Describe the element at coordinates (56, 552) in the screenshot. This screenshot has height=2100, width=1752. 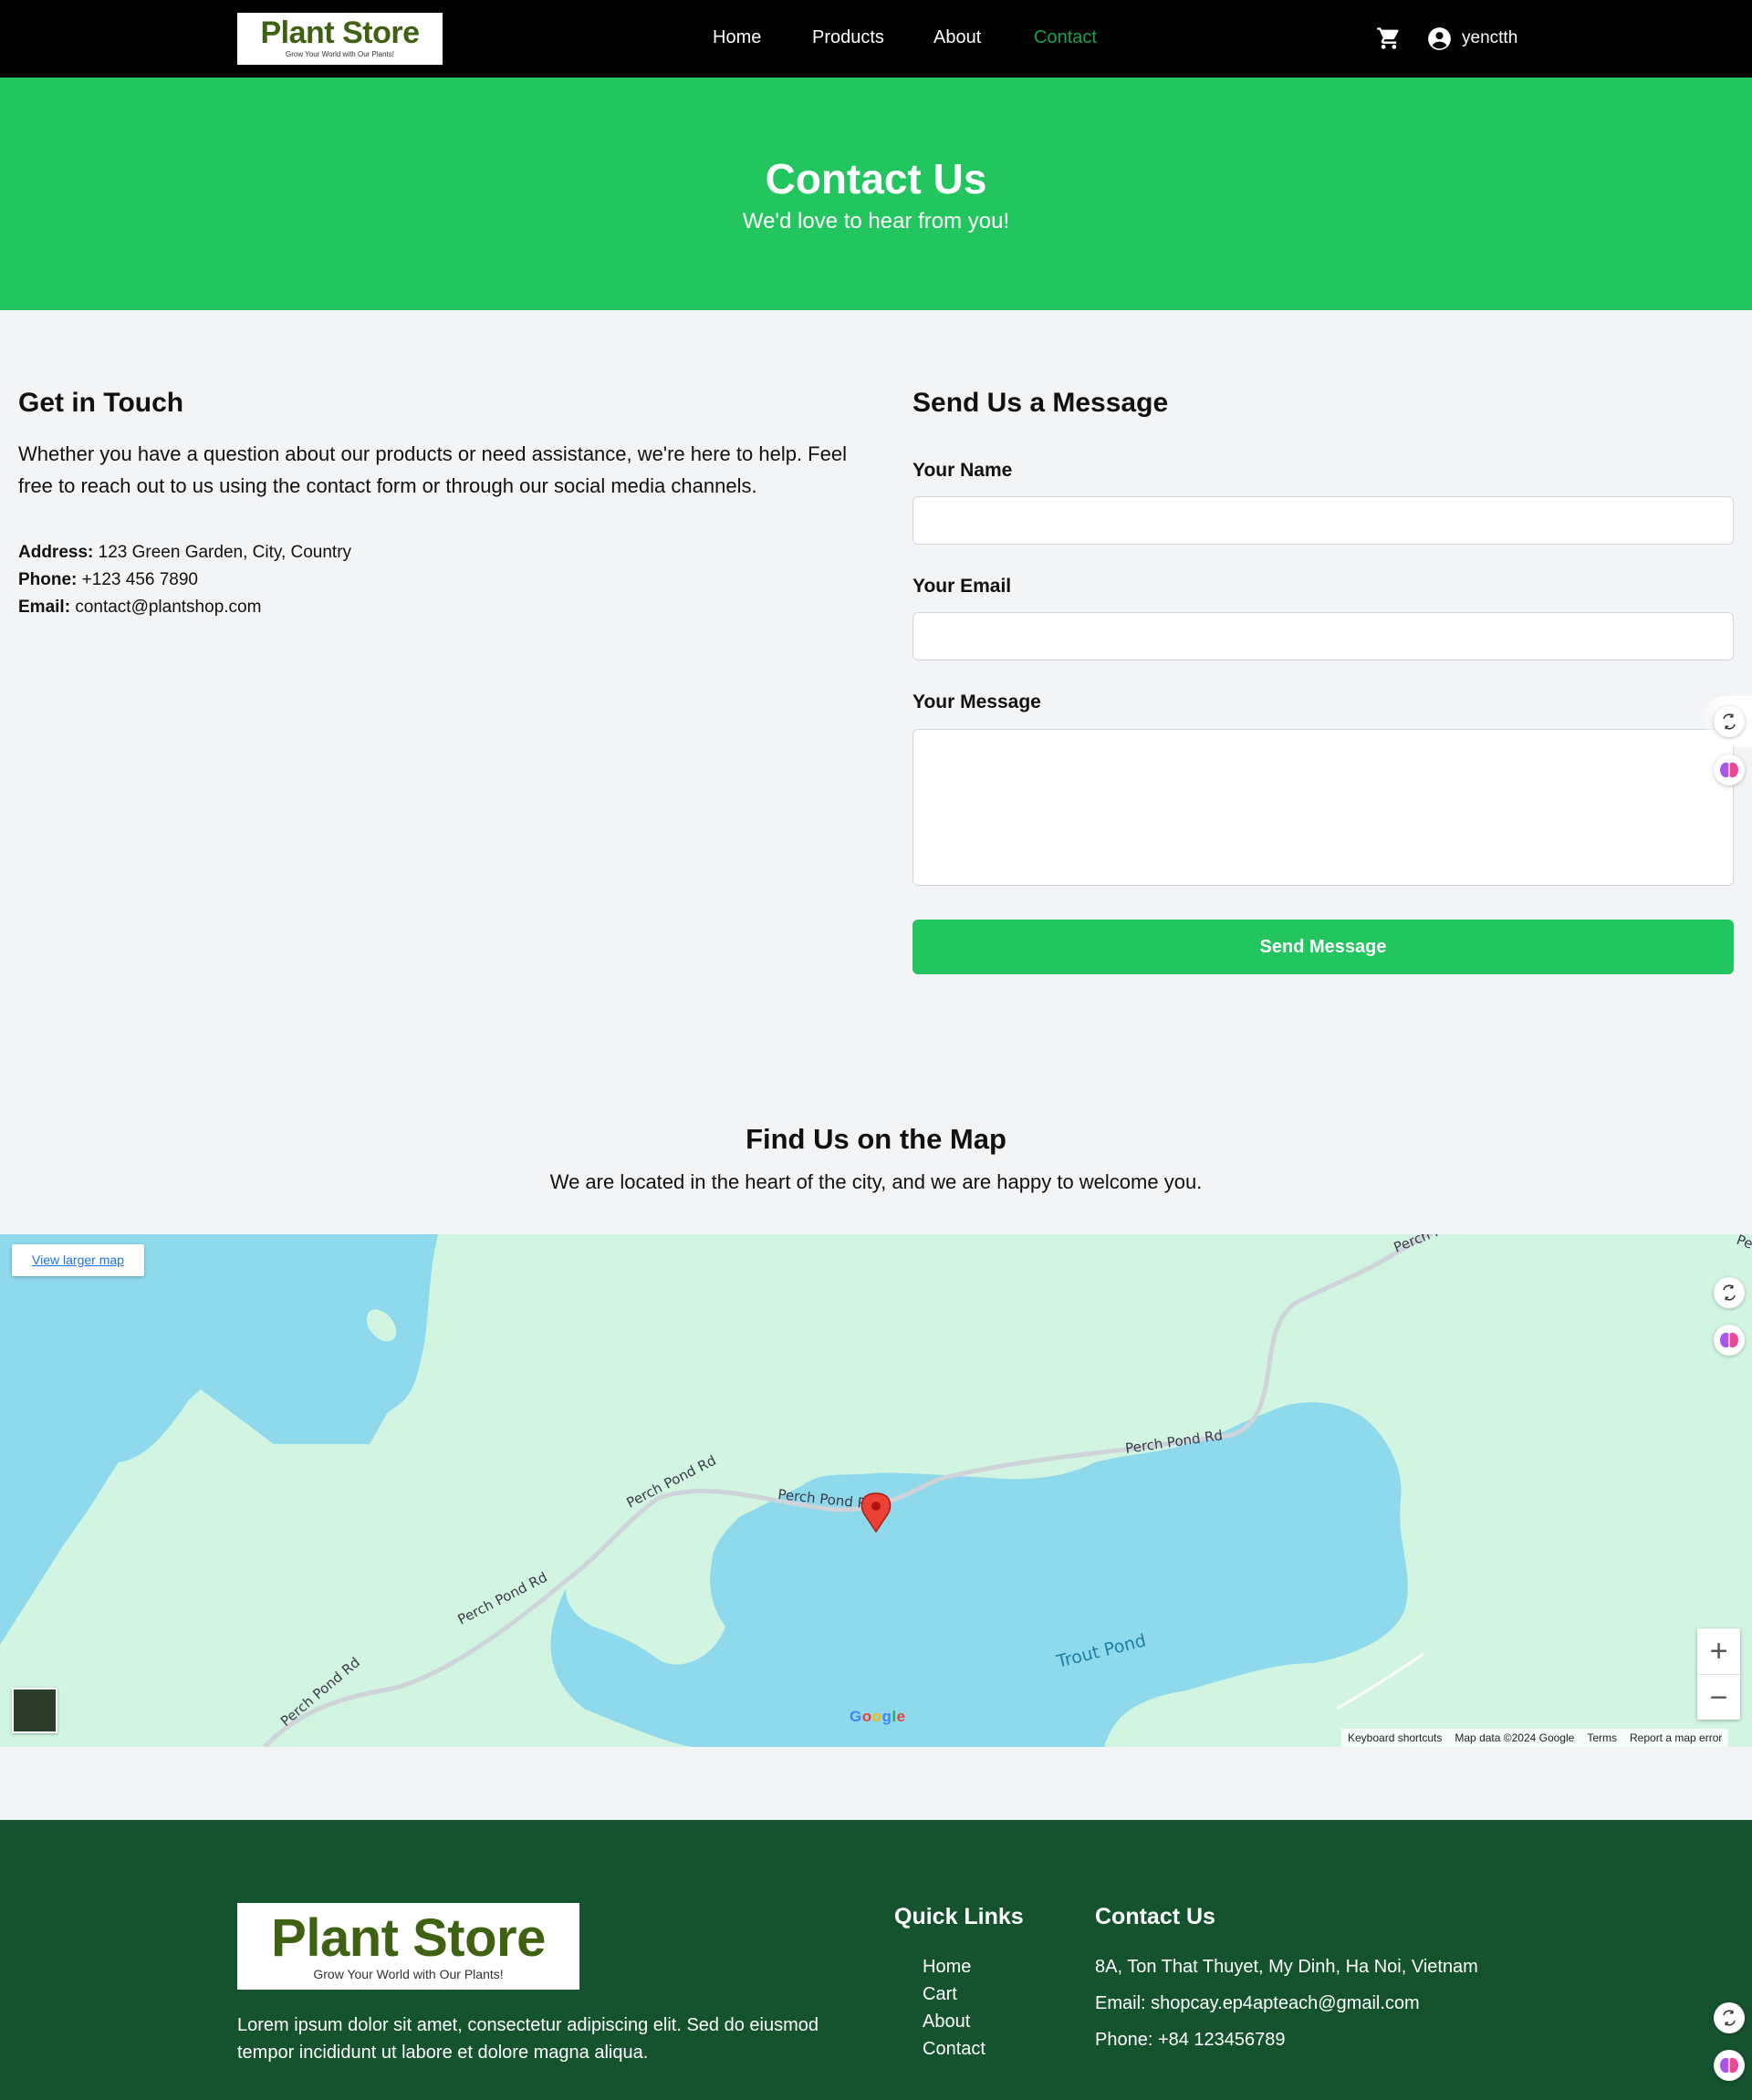
I see `address-label: Address:` at that location.